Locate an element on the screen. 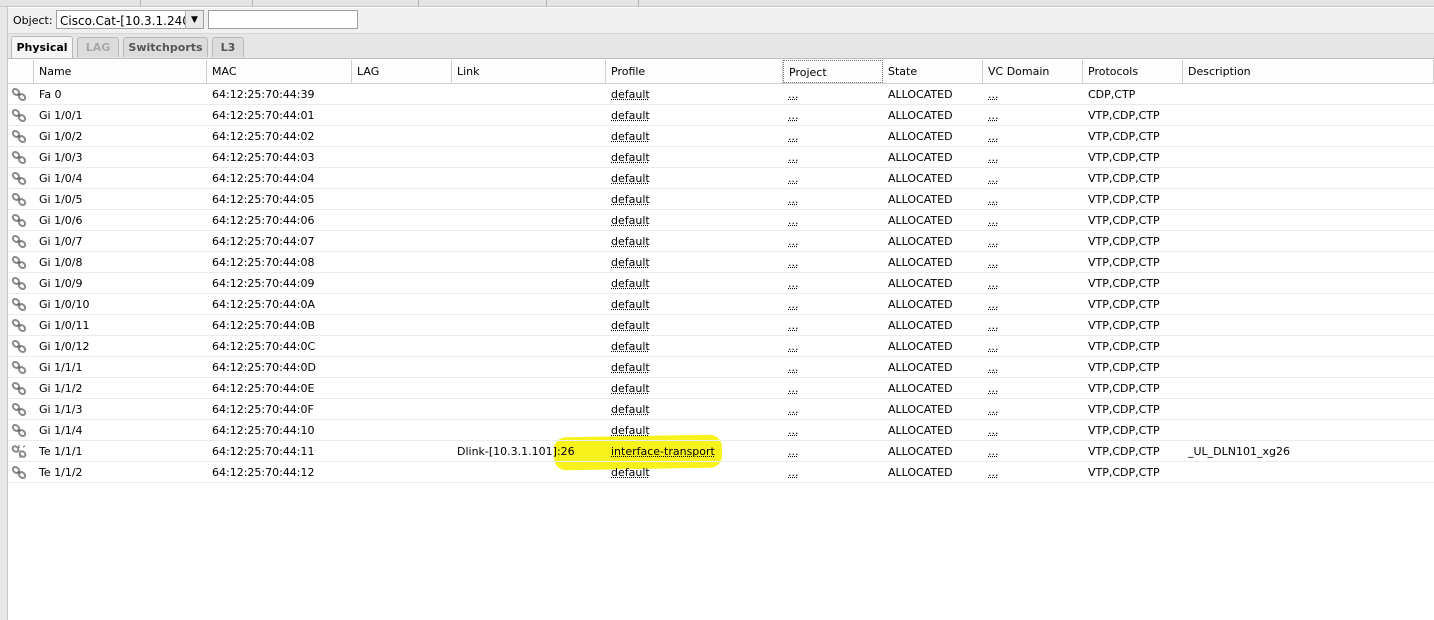  tab-switchports: Switchports is located at coordinates (165, 47).